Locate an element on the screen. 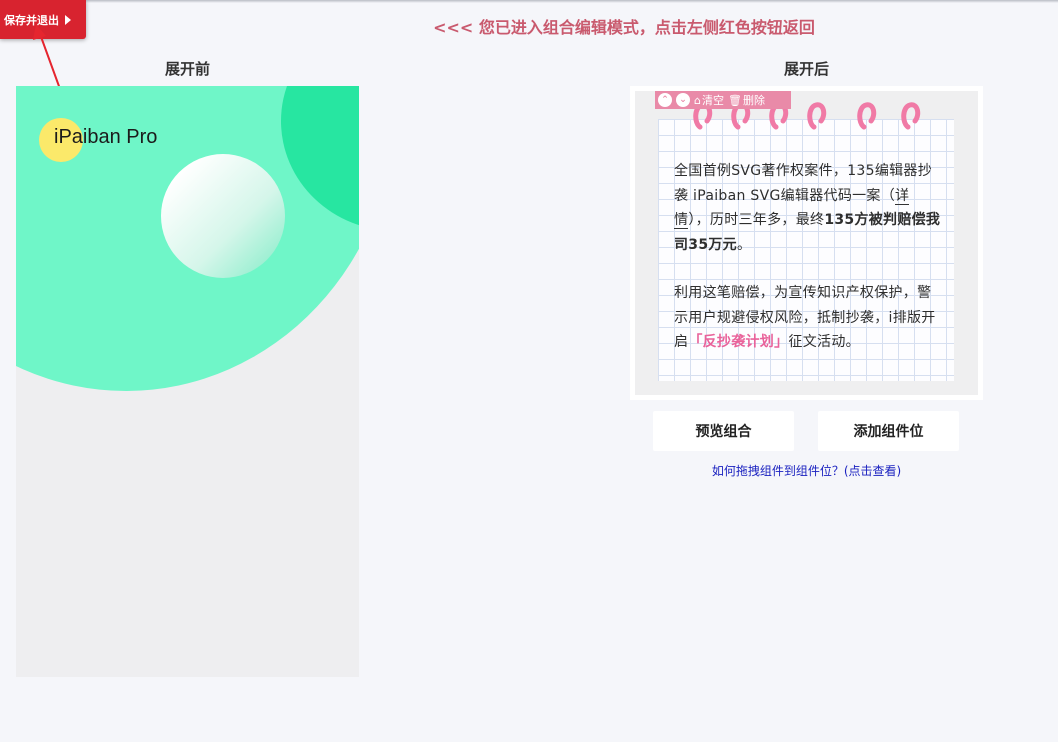 The height and width of the screenshot is (742, 1058). drag-help-link: 如何拖拽组件到组件位？(点击查看) is located at coordinates (806, 470).